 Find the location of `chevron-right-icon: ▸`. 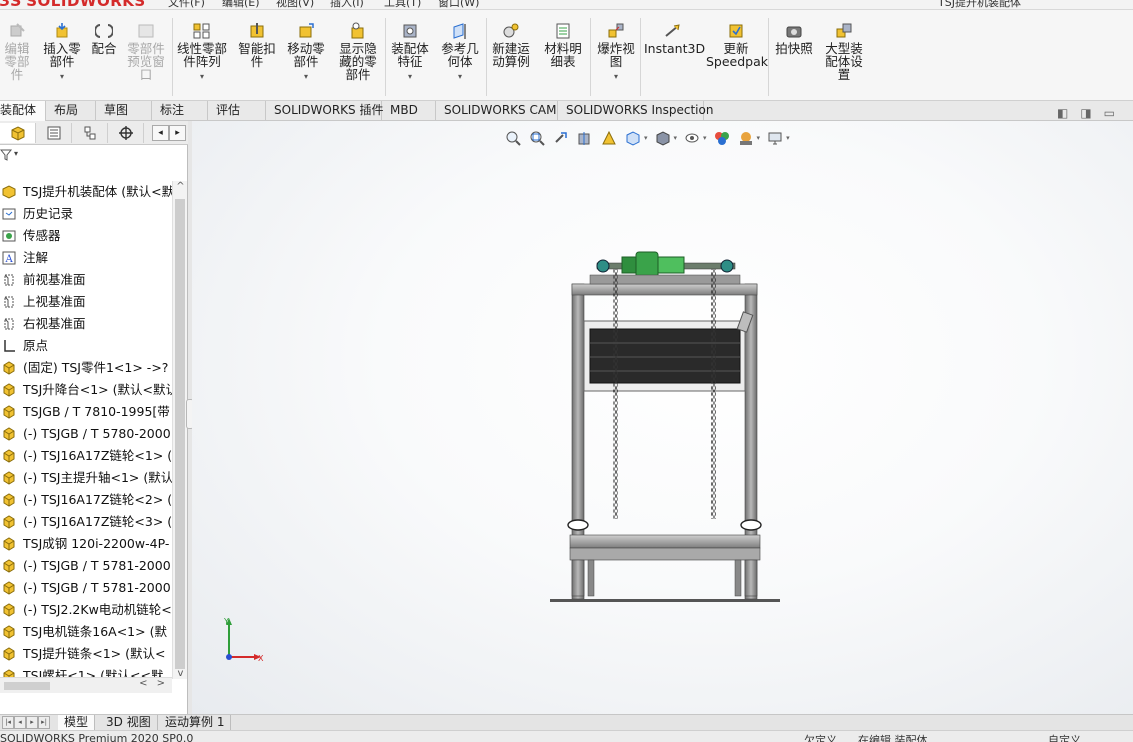

chevron-right-icon: ▸ is located at coordinates (177, 133).